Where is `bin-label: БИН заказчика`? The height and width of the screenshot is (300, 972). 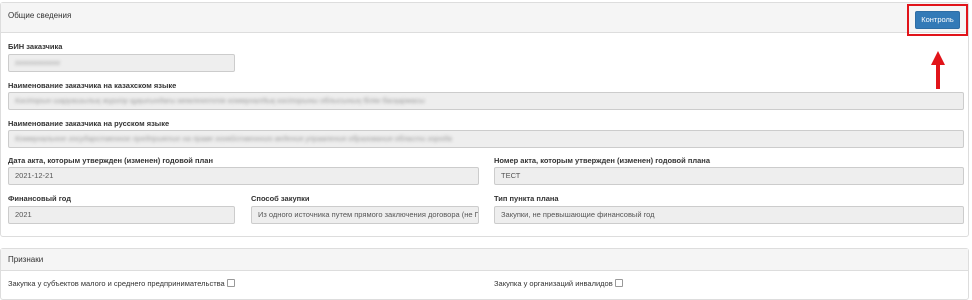
bin-label: БИН заказчика is located at coordinates (35, 46).